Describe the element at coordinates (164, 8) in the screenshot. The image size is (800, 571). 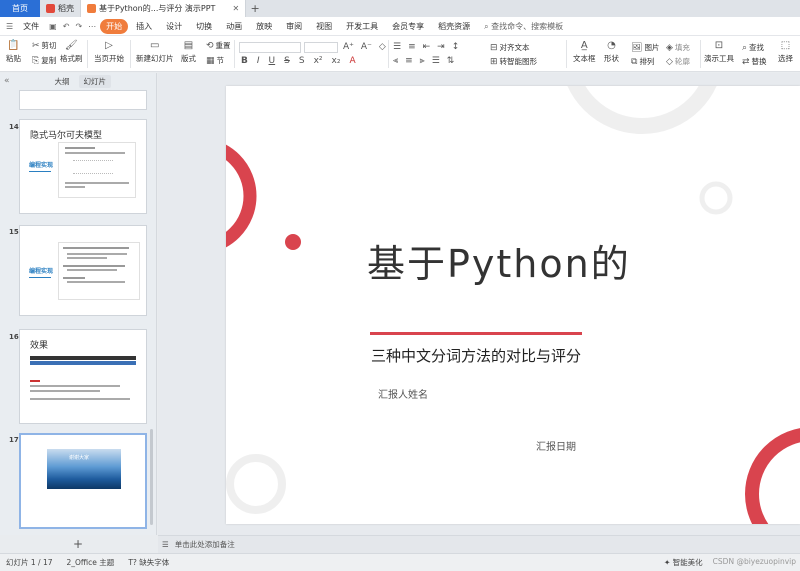
I see `tab-presentation: 基于Python的...与评分 演示PPT ✕` at that location.